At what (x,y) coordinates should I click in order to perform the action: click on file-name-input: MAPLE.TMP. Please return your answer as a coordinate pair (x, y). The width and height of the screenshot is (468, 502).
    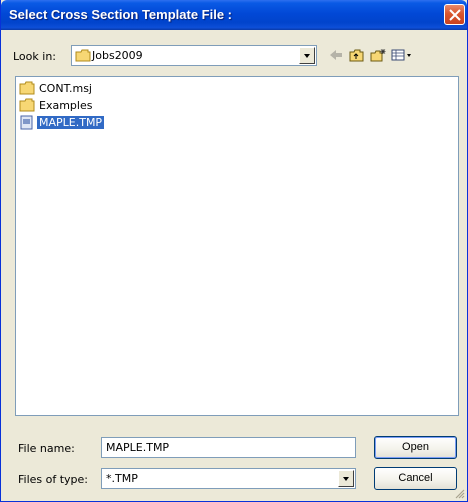
    Looking at the image, I should click on (228, 447).